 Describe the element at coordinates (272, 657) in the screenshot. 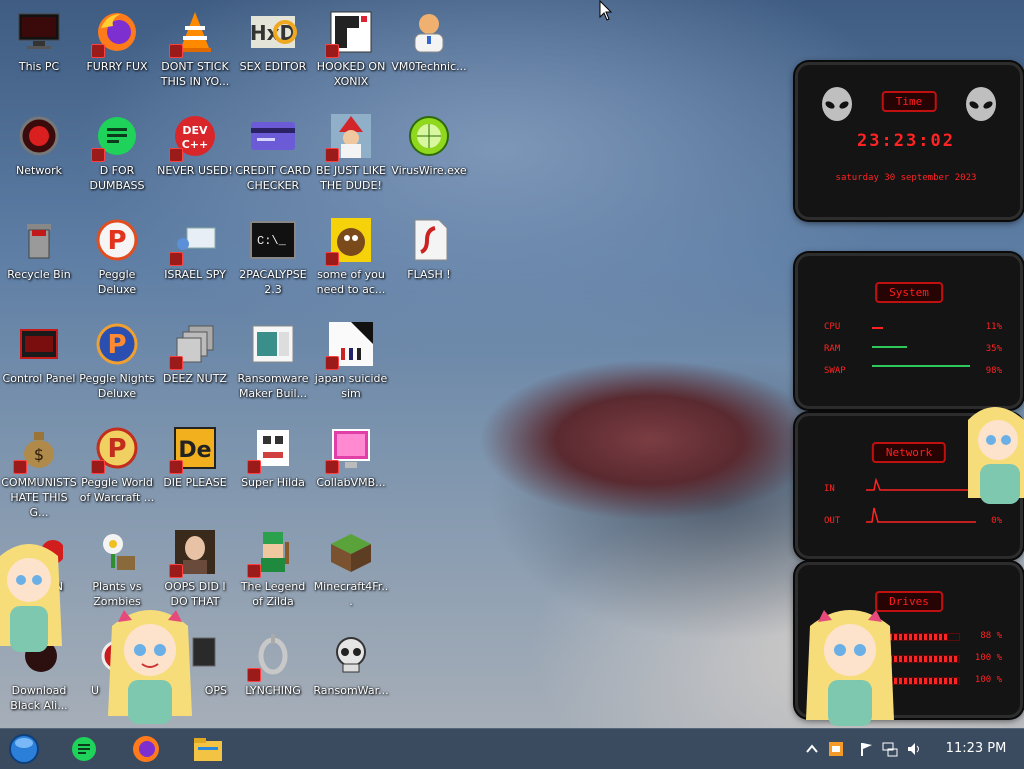

I see `noose-icon` at that location.